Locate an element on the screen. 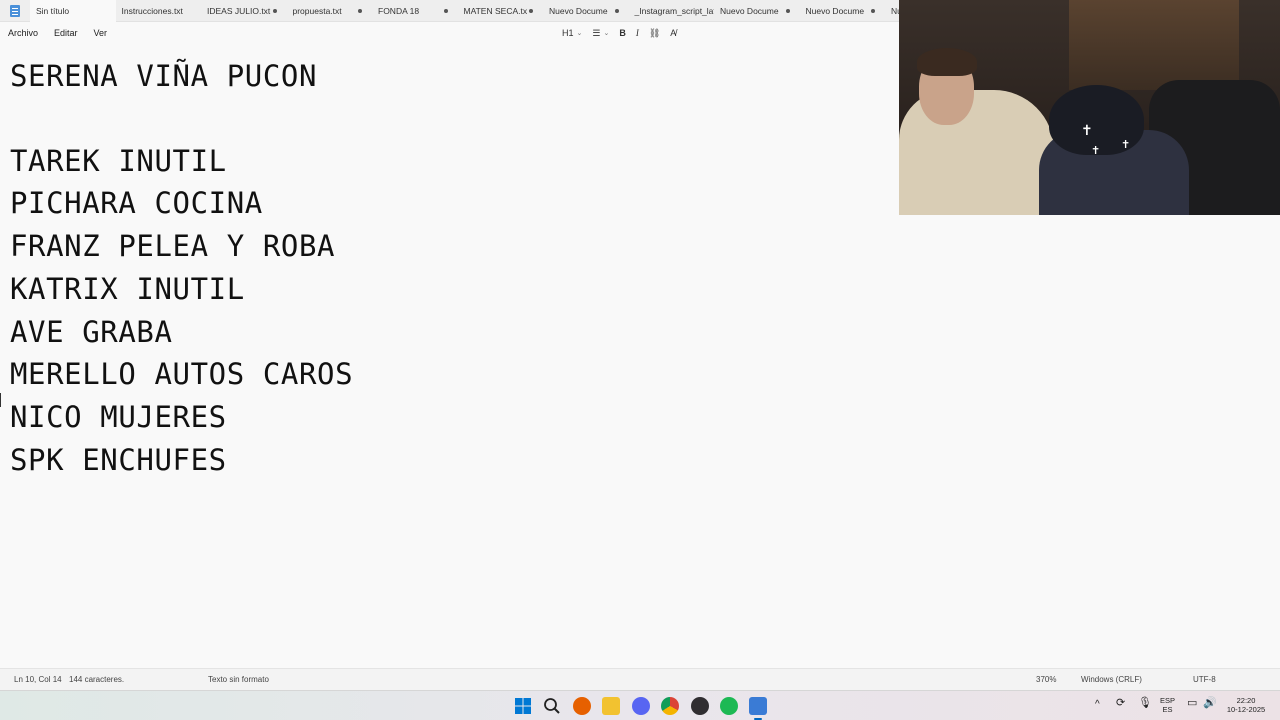  text-caret is located at coordinates (0, 400).